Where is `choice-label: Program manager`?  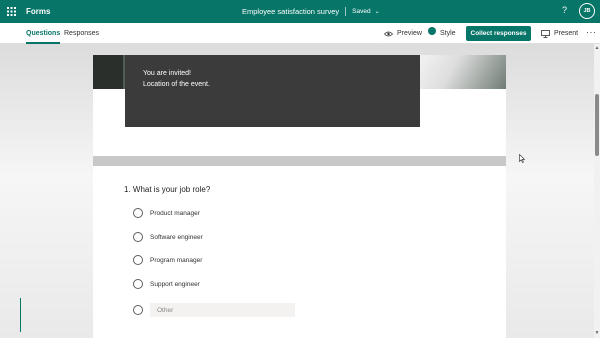 choice-label: Program manager is located at coordinates (176, 260).